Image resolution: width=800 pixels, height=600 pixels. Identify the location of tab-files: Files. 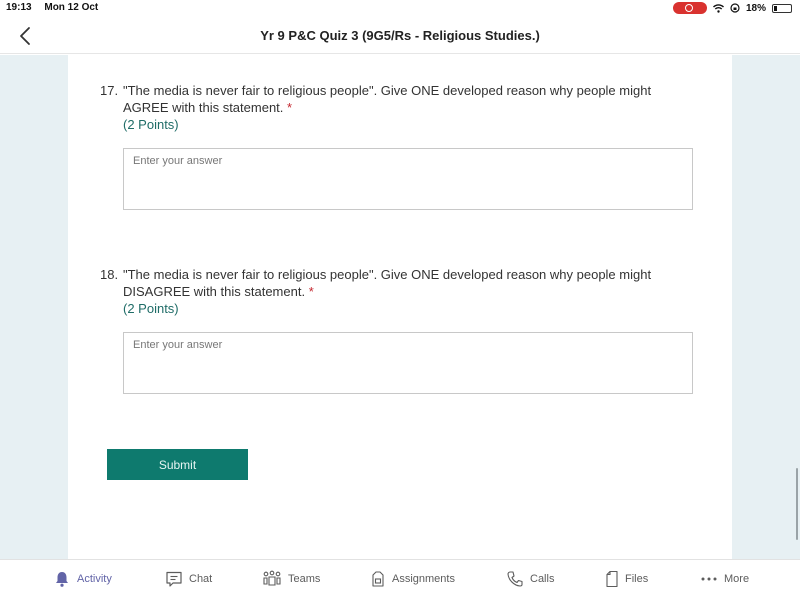
(626, 579).